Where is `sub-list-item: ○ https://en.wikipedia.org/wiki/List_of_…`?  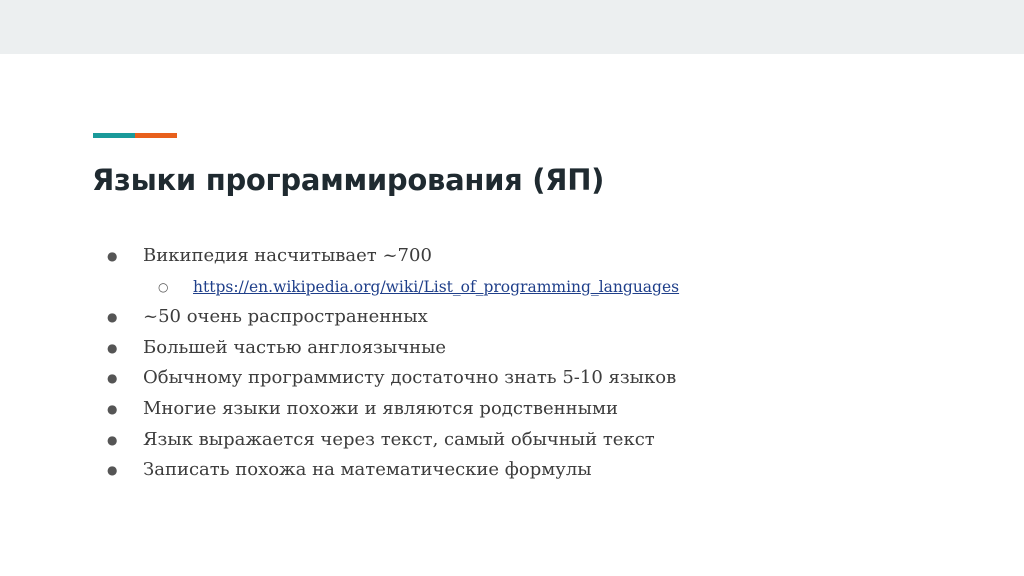
sub-list-item: ○ https://en.wikipedia.org/wiki/List_of_… is located at coordinates (512, 287).